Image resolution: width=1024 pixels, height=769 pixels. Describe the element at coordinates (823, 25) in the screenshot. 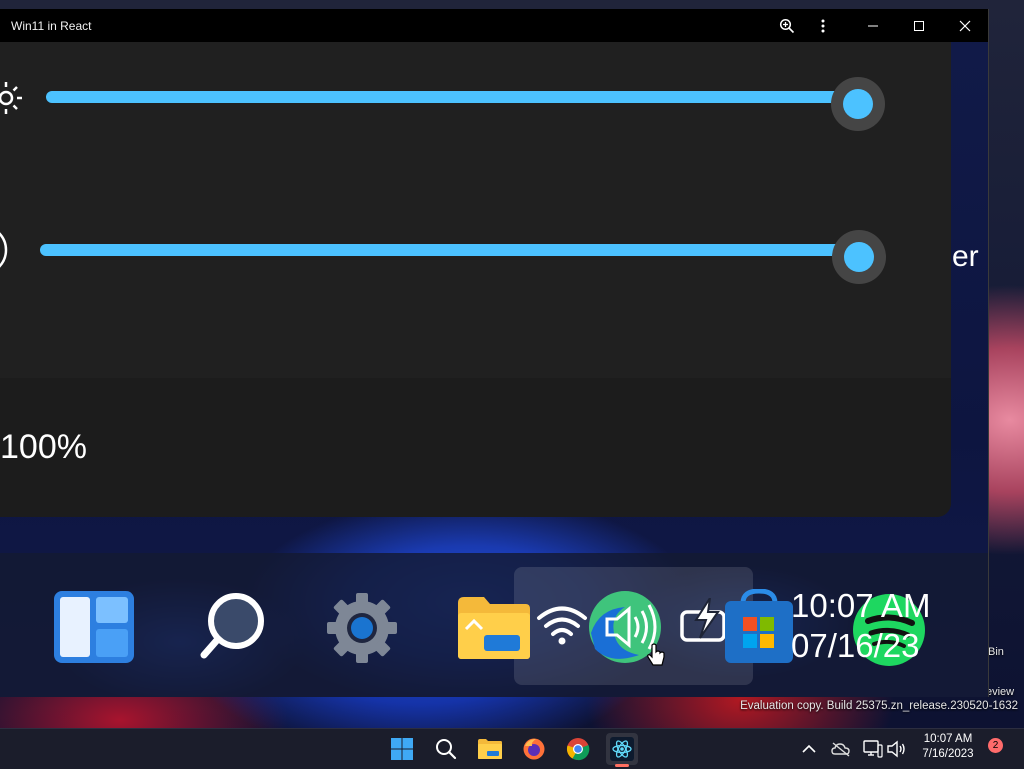

I see `more-icon` at that location.